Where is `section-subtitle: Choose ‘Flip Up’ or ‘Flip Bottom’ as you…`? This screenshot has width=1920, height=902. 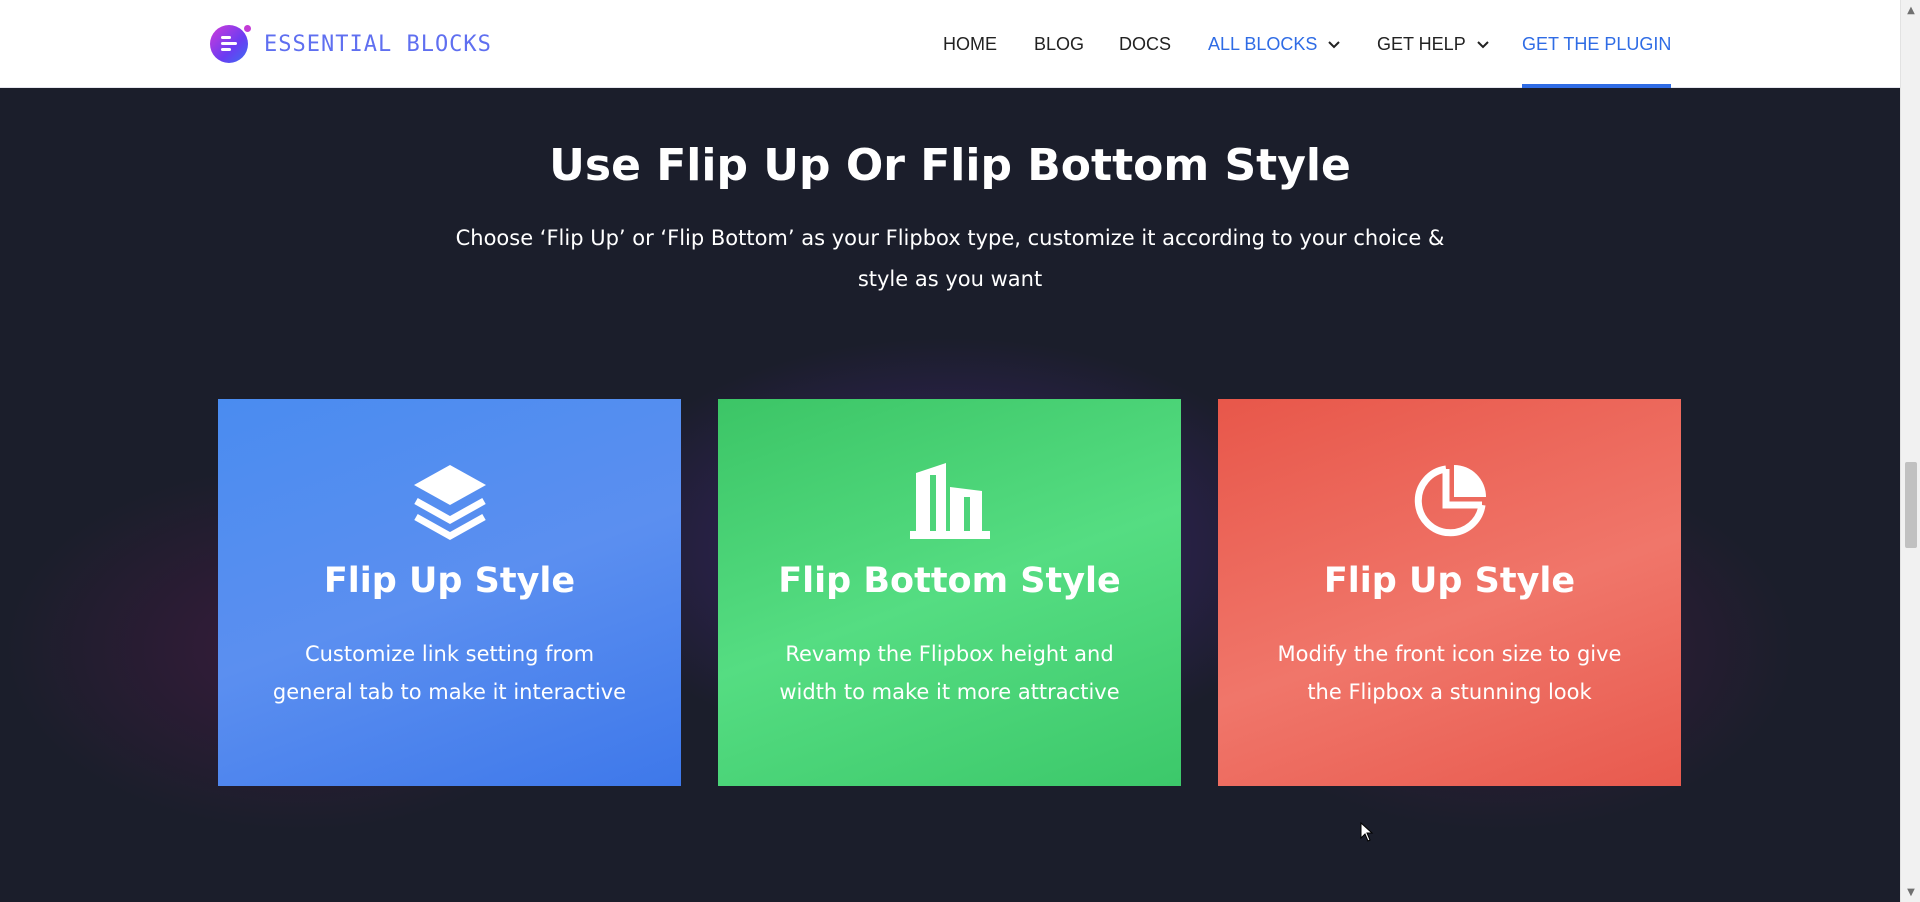
section-subtitle: Choose ‘Flip Up’ or ‘Flip Bottom’ as you… is located at coordinates (950, 259).